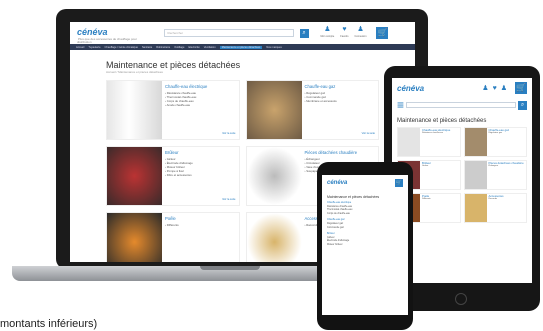 This screenshot has height=331, width=543. What do you see at coordinates (177, 273) in the screenshot?
I see `laptop-base` at bounding box center [177, 273].